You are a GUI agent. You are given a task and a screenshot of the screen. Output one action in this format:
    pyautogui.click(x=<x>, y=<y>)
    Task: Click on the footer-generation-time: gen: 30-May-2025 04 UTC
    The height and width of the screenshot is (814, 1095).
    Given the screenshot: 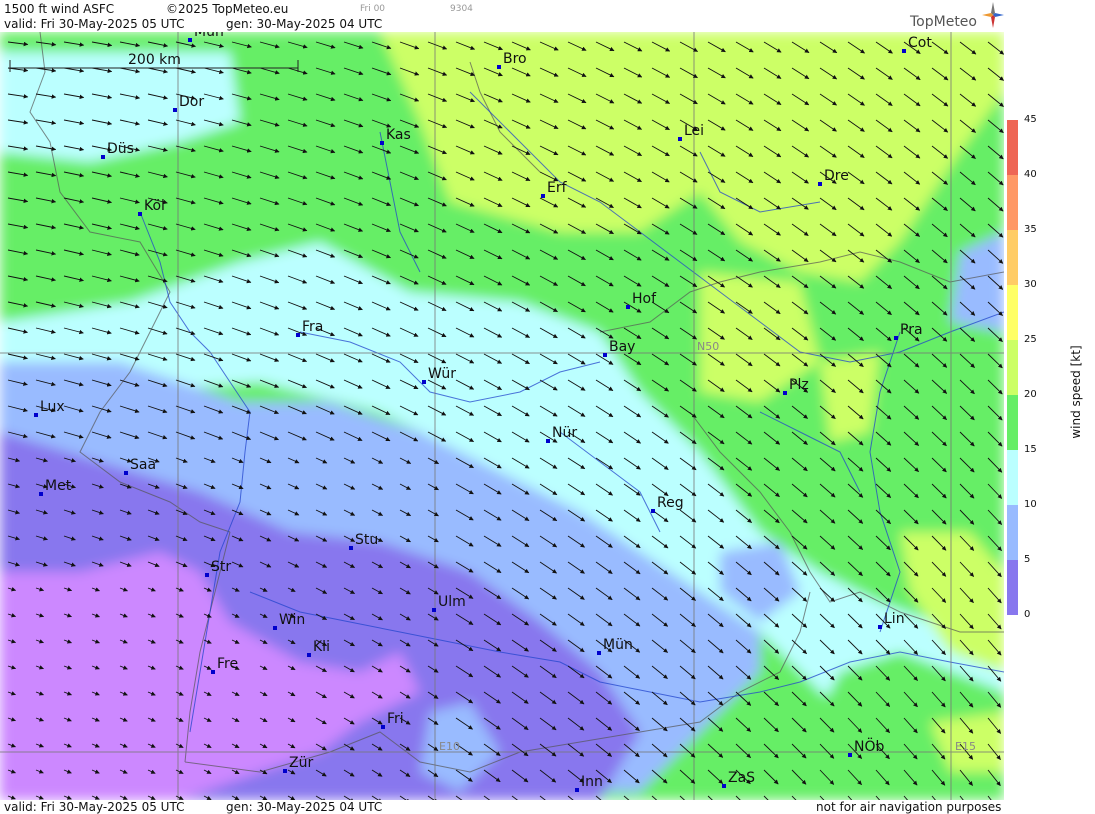 What is the action you would take?
    pyautogui.click(x=304, y=807)
    